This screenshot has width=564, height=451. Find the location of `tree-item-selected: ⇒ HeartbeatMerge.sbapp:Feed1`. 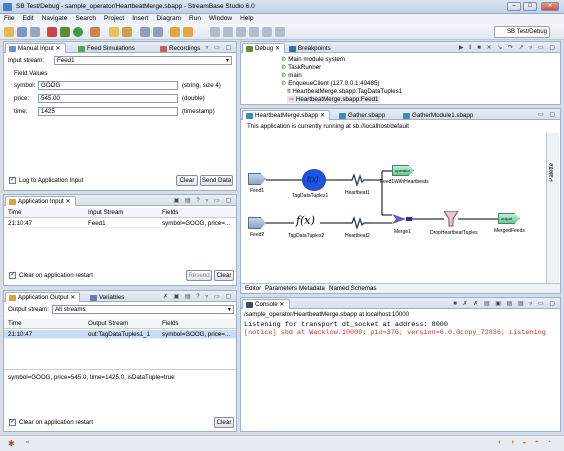

tree-item-selected: ⇒ HeartbeatMerge.sbapp:Feed1 is located at coordinates (334, 99).